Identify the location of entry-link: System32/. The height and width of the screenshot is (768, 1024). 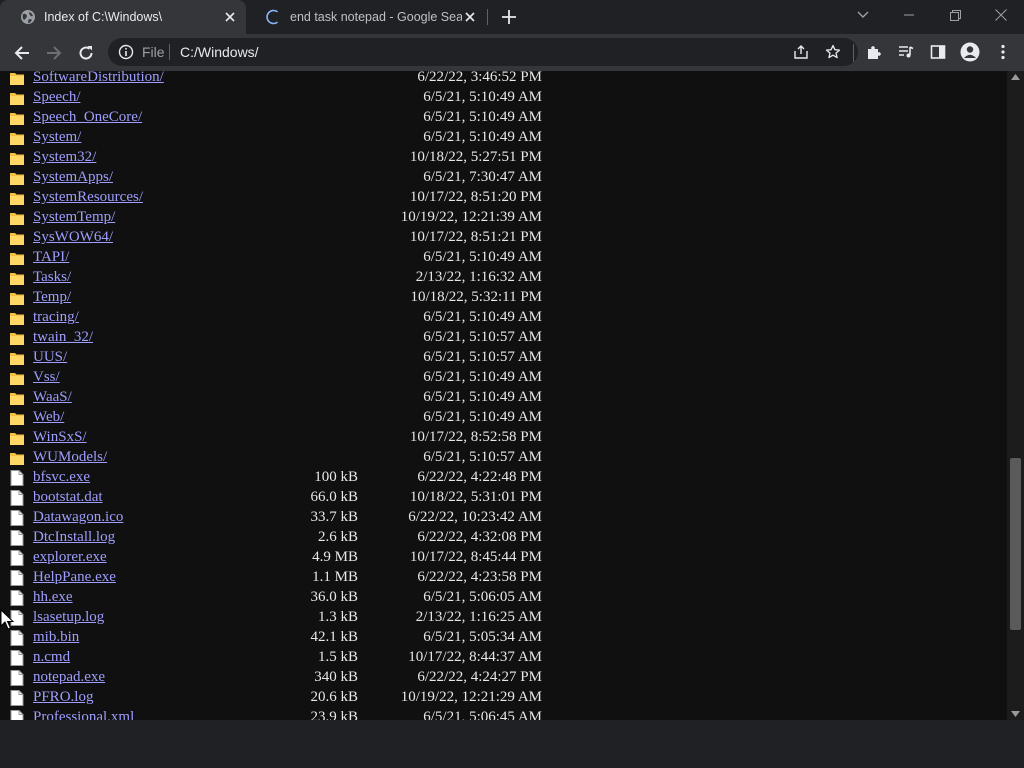
(64, 157).